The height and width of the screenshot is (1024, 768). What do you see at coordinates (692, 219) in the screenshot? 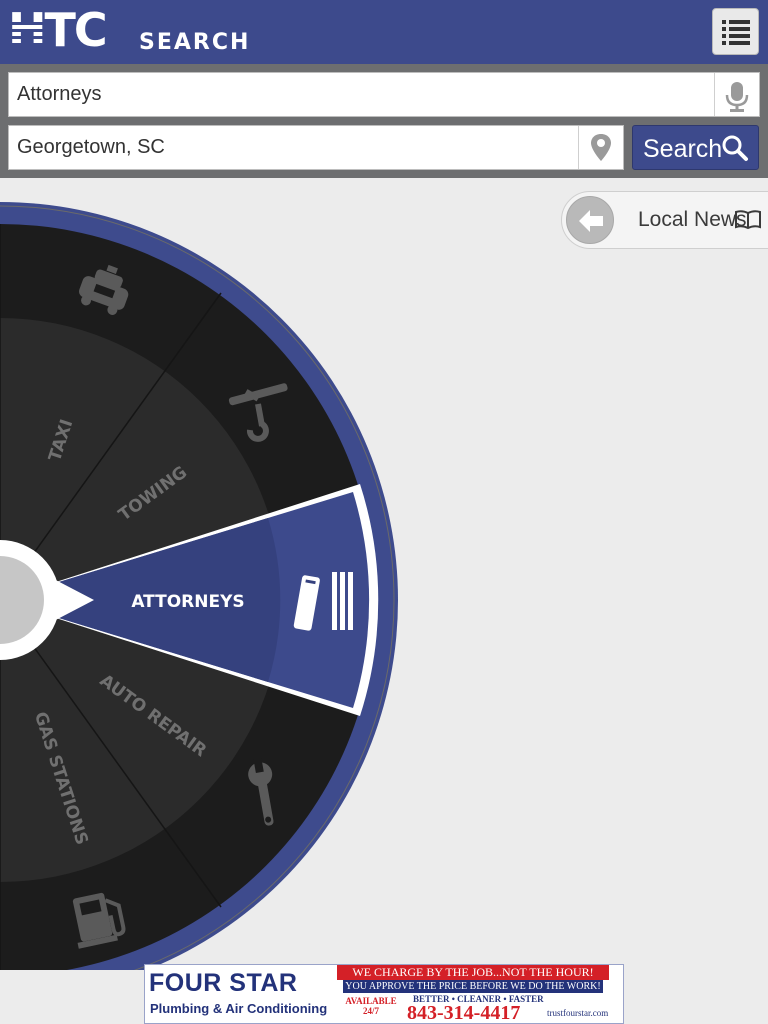
I see `local-news-label: Local News` at bounding box center [692, 219].